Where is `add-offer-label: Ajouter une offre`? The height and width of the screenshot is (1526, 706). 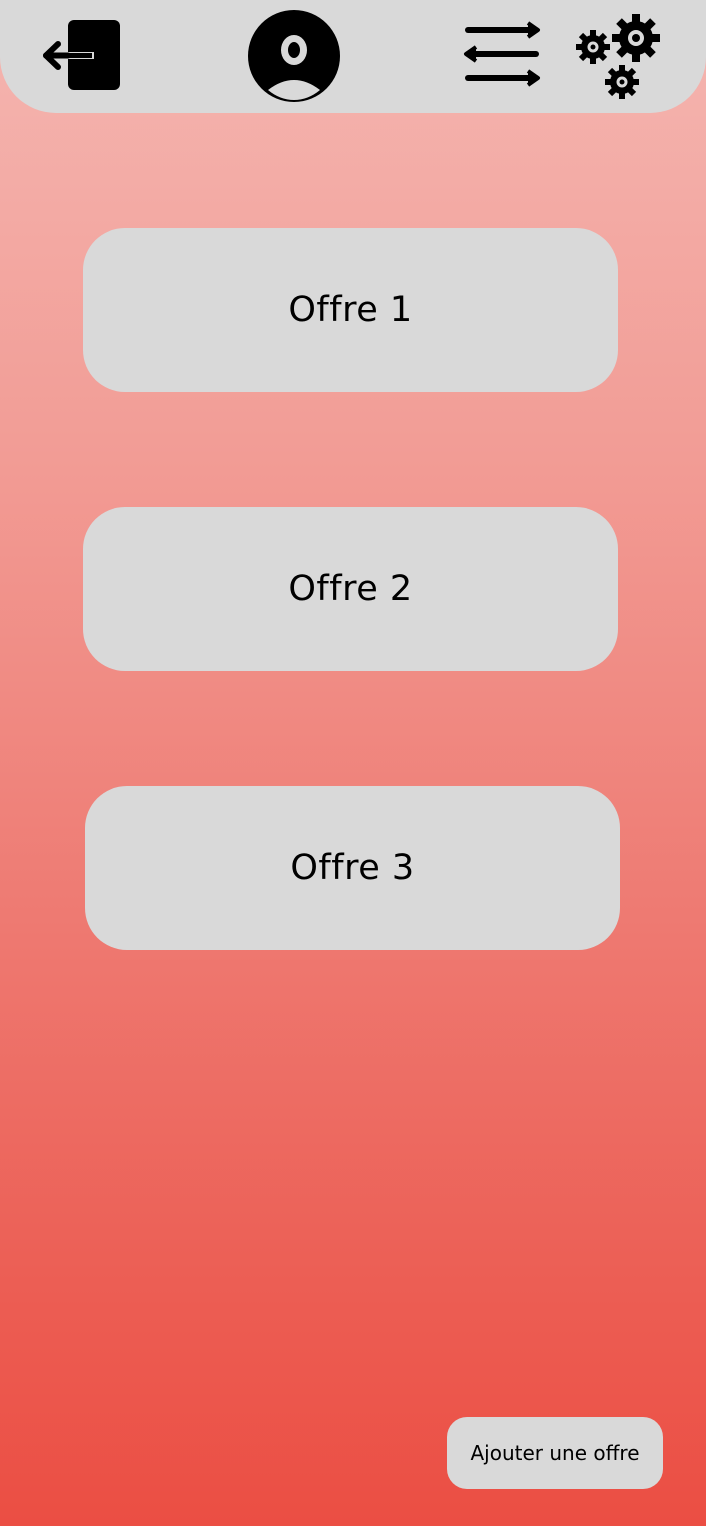
add-offer-label: Ajouter une offre is located at coordinates (555, 1453).